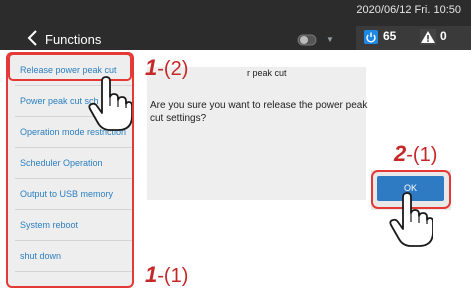 The width and height of the screenshot is (471, 293). I want to click on warning-icon, so click(428, 37).